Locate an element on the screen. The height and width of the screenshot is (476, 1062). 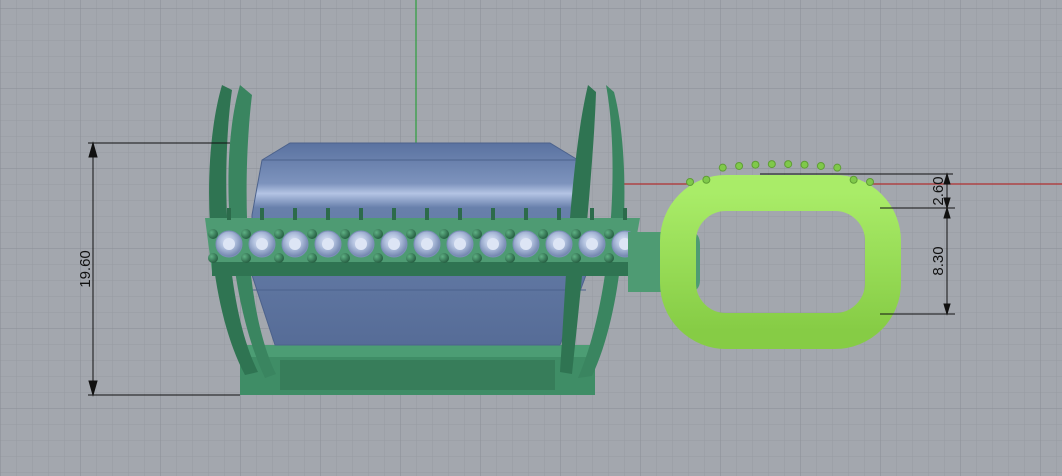
dim-label-loop-inner: 8.30 is located at coordinates (938, 260).